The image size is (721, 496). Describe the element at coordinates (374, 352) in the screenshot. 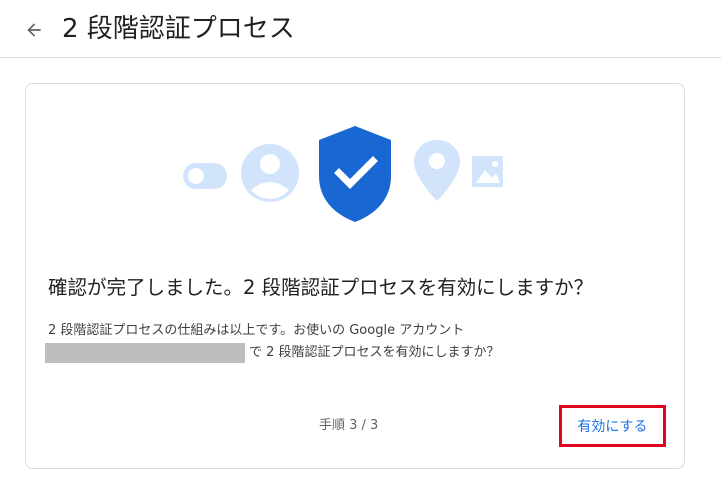

I see `description-line-2: で 2 段階認証プロセスを有効にしますか？` at that location.